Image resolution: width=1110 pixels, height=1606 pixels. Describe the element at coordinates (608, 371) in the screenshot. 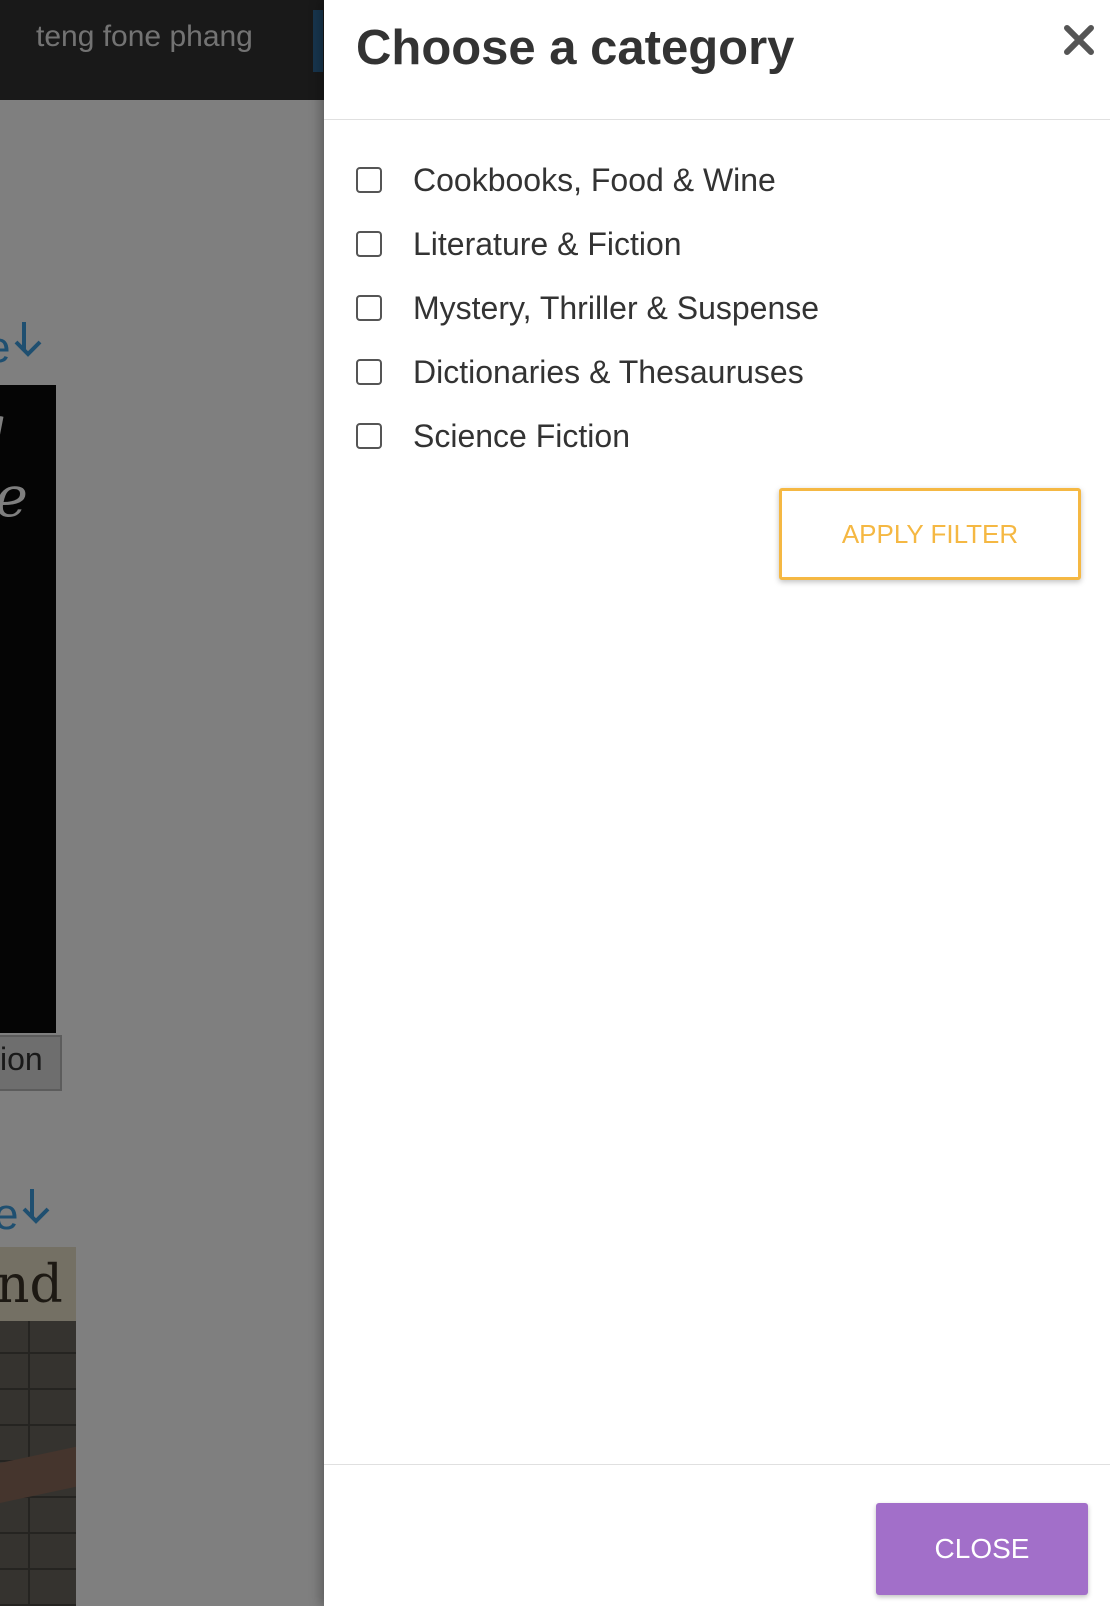

I see `category-label: Dictionaries & Thesauruses` at that location.